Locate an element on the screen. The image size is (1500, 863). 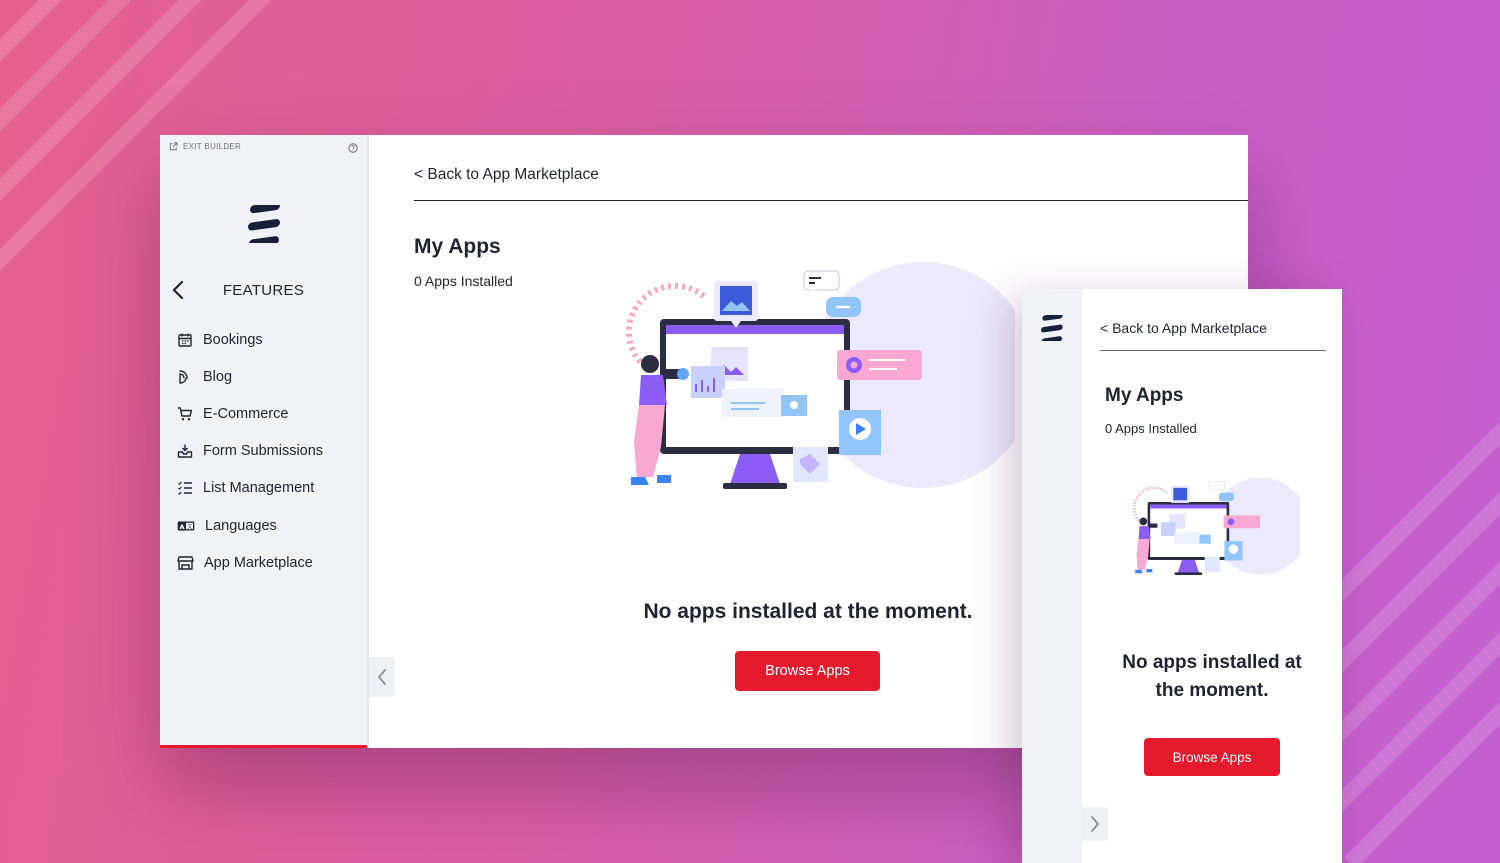
sidebar-item-app-marketplace: App Marketplace is located at coordinates (250, 562).